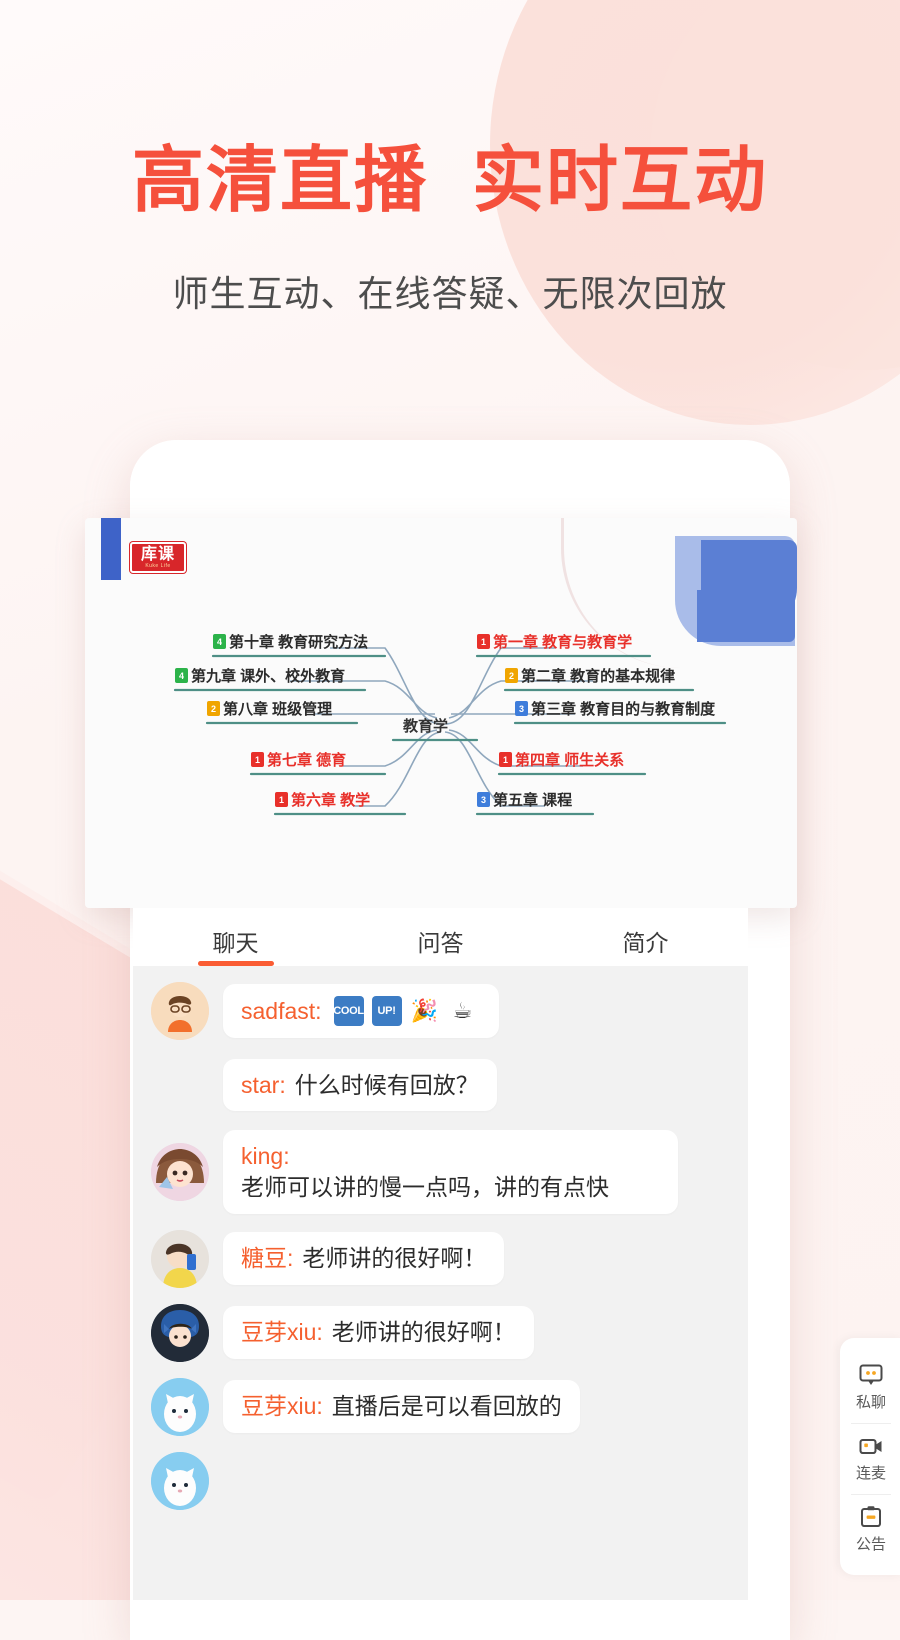 This screenshot has width=900, height=1640. Describe the element at coordinates (450, 293) in the screenshot. I see `page-subtitle: 师生互动、在线答疑、无限次回放` at that location.